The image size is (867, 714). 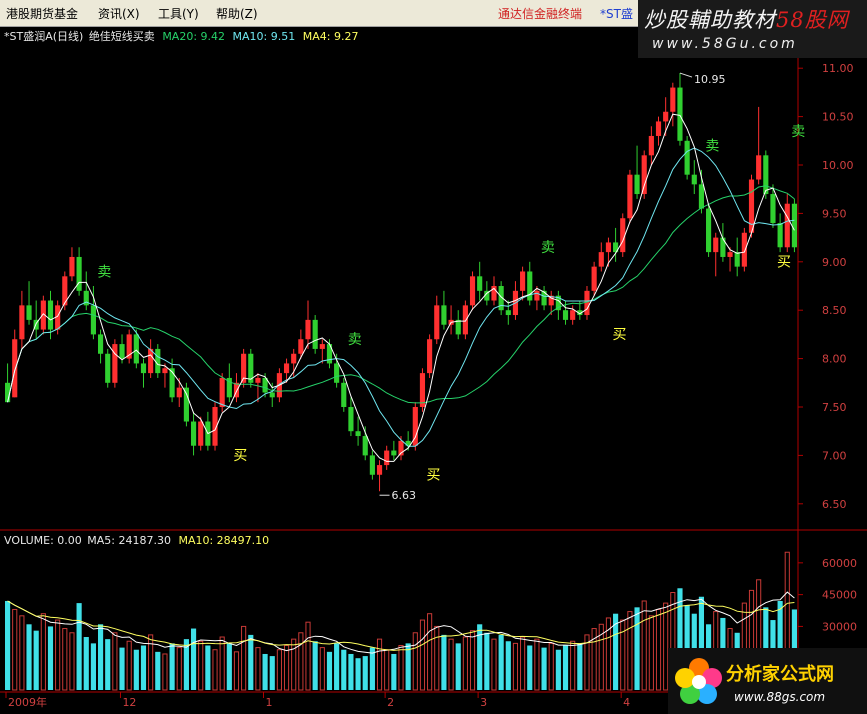 I want to click on menu-item-tools: 工具(Y), so click(x=178, y=13).